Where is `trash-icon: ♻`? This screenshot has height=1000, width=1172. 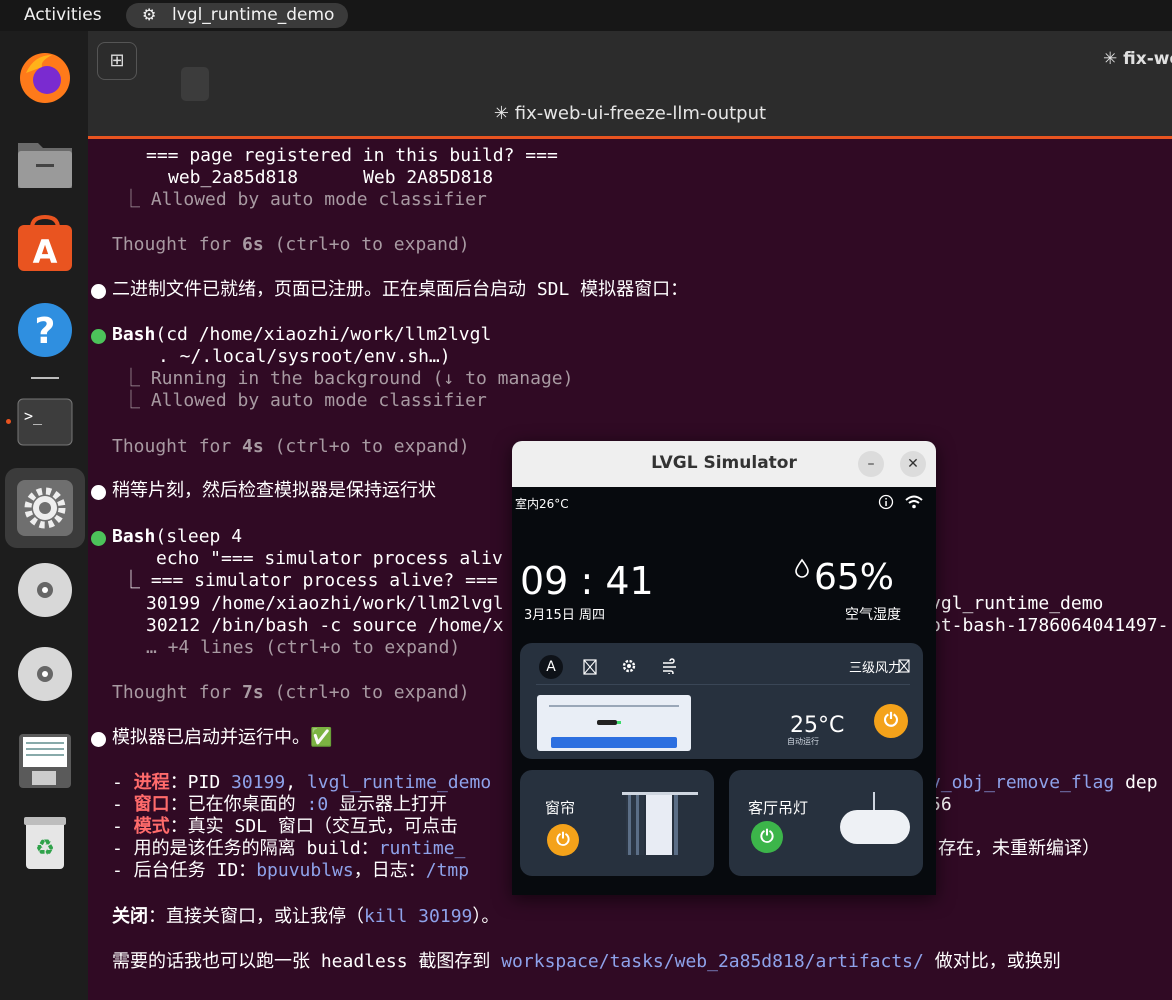 trash-icon: ♻ is located at coordinates (45, 843).